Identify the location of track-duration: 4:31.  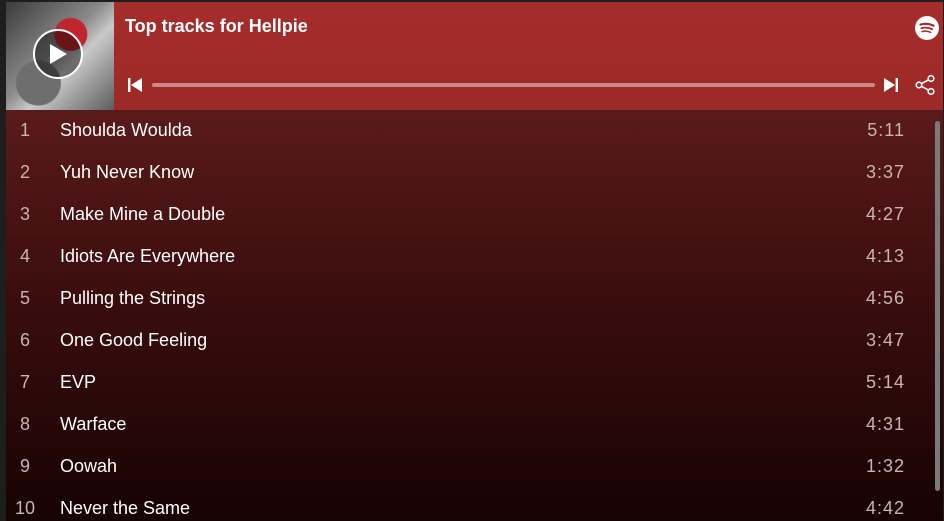
(885, 424).